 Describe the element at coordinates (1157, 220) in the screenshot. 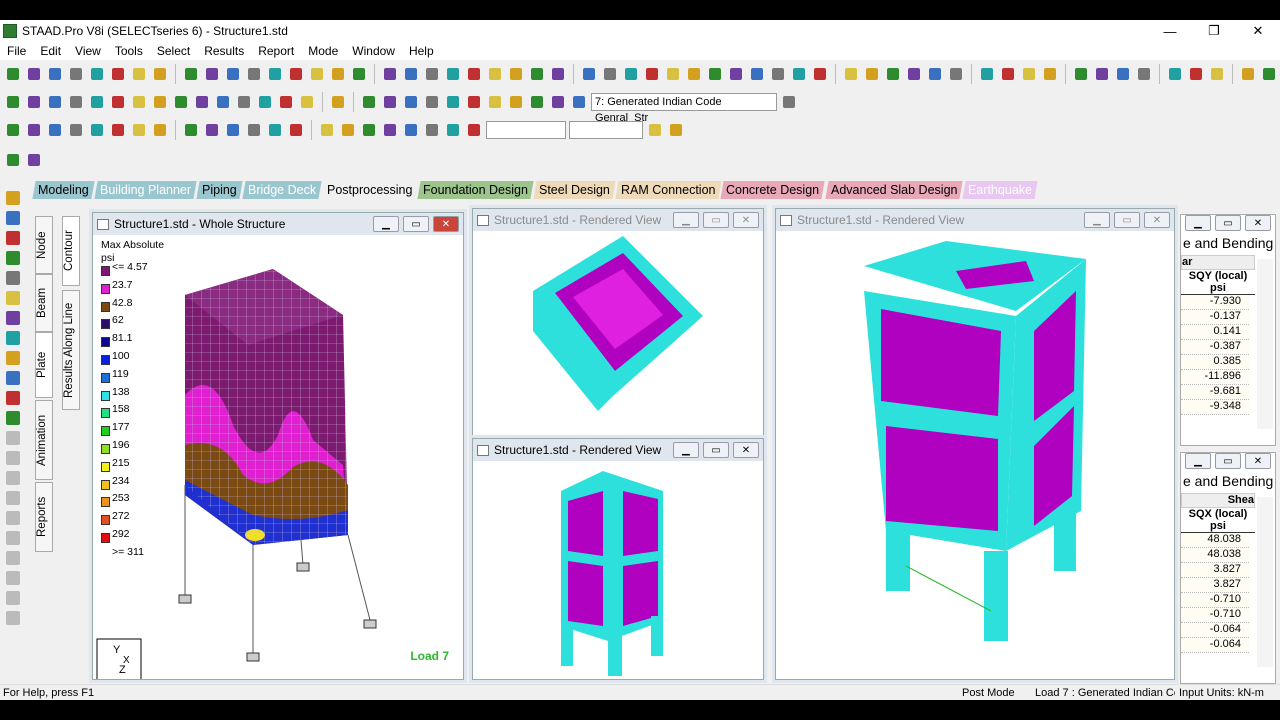

I see `window-close-button: ✕` at that location.